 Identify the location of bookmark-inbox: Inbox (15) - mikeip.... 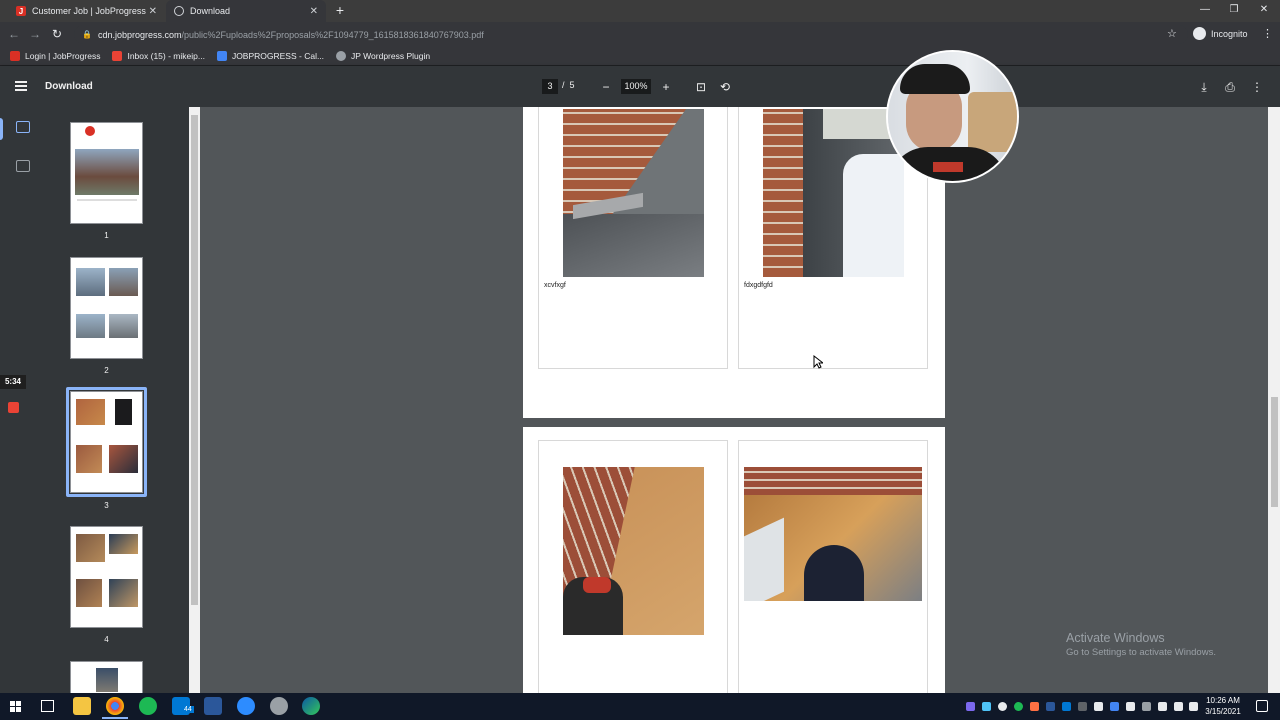
(158, 56).